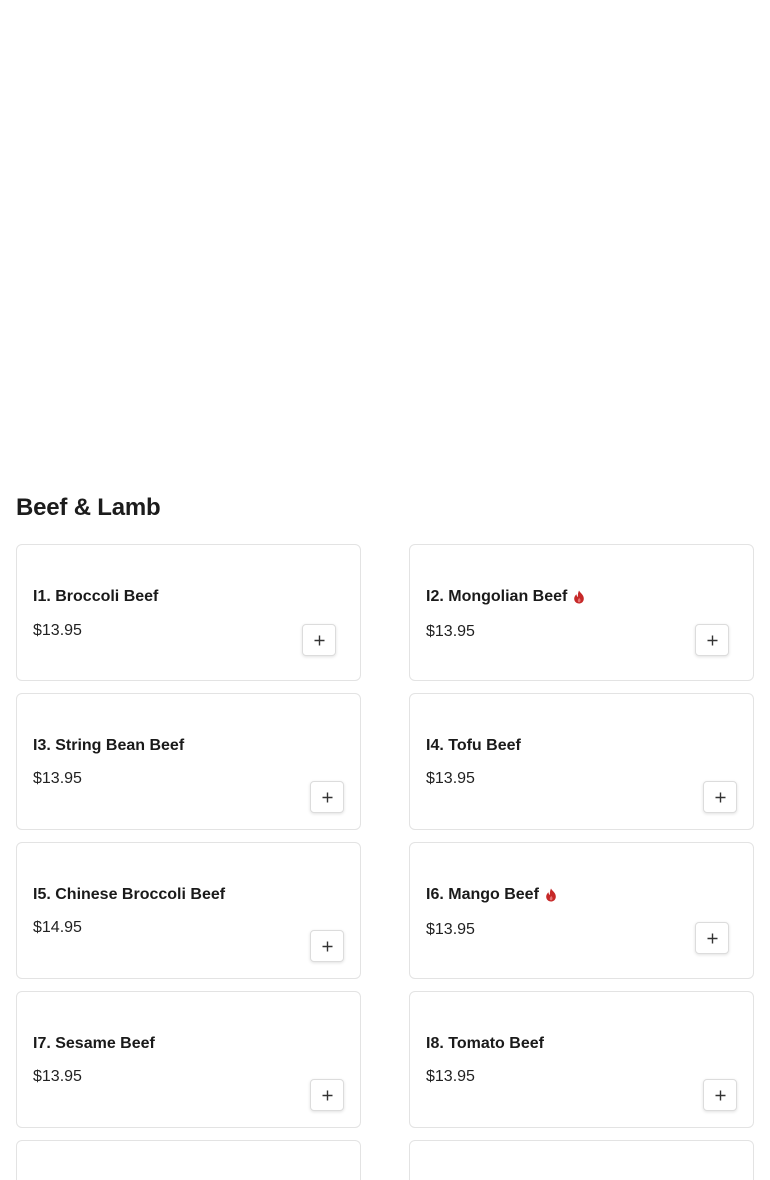  I want to click on menu-item-price: $14.95, so click(57, 927).